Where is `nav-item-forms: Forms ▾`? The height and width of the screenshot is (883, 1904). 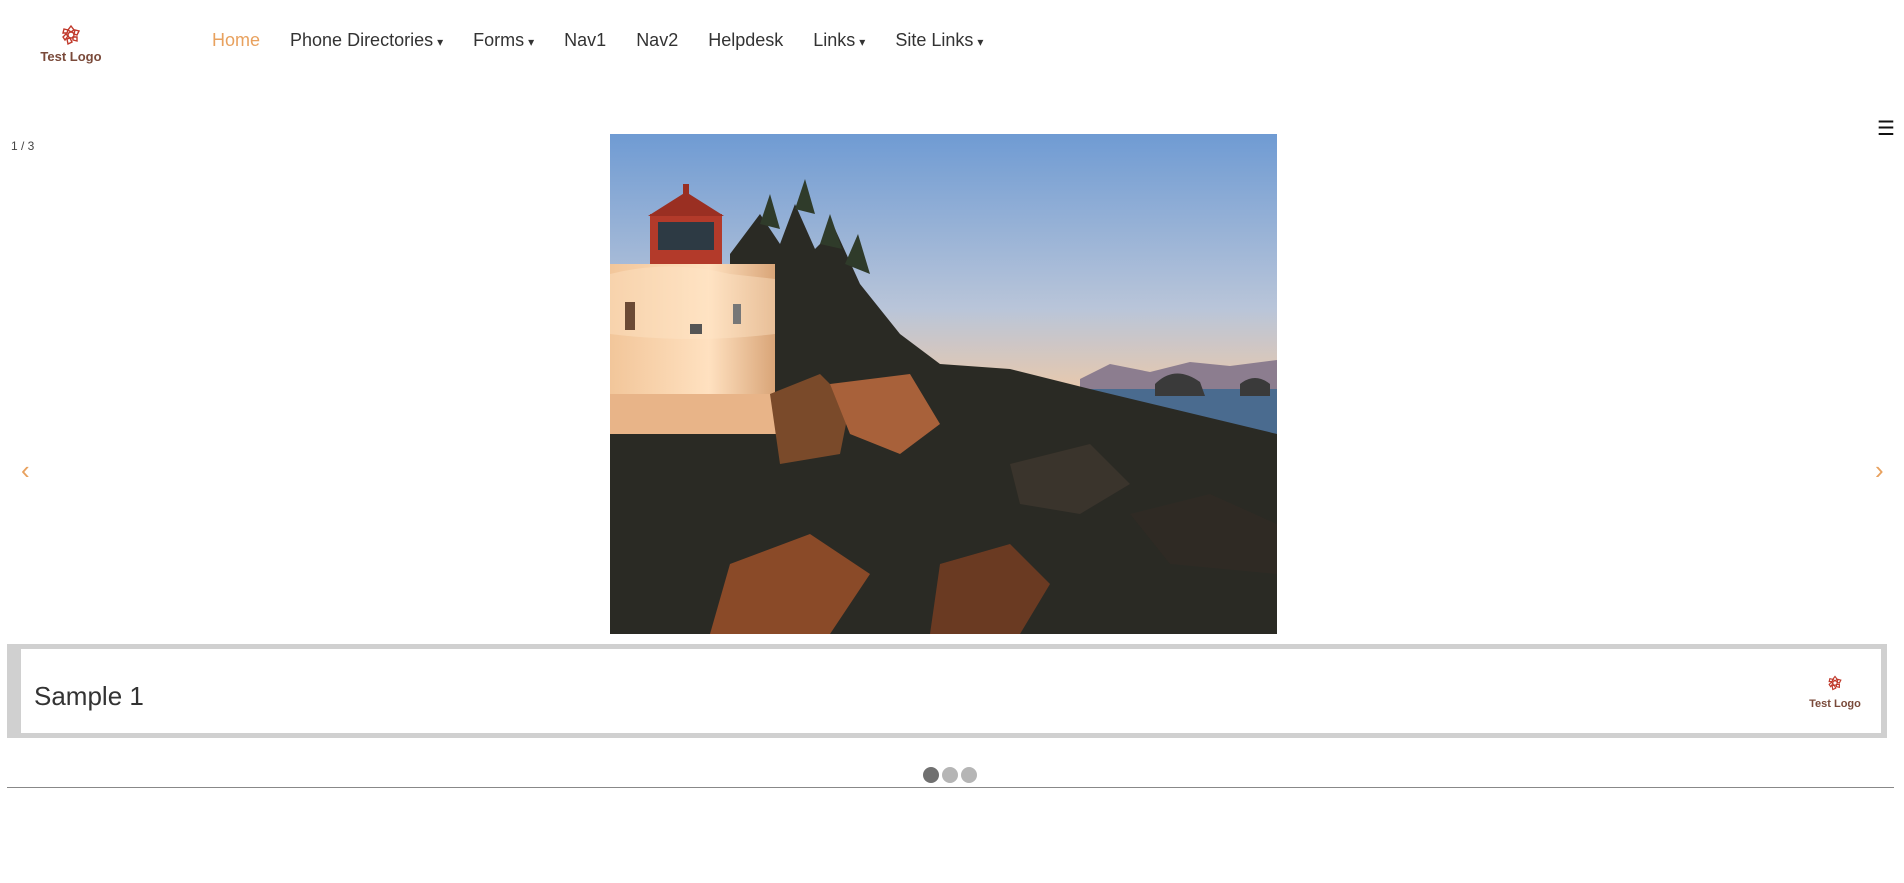
nav-item-forms: Forms ▾ is located at coordinates (503, 40).